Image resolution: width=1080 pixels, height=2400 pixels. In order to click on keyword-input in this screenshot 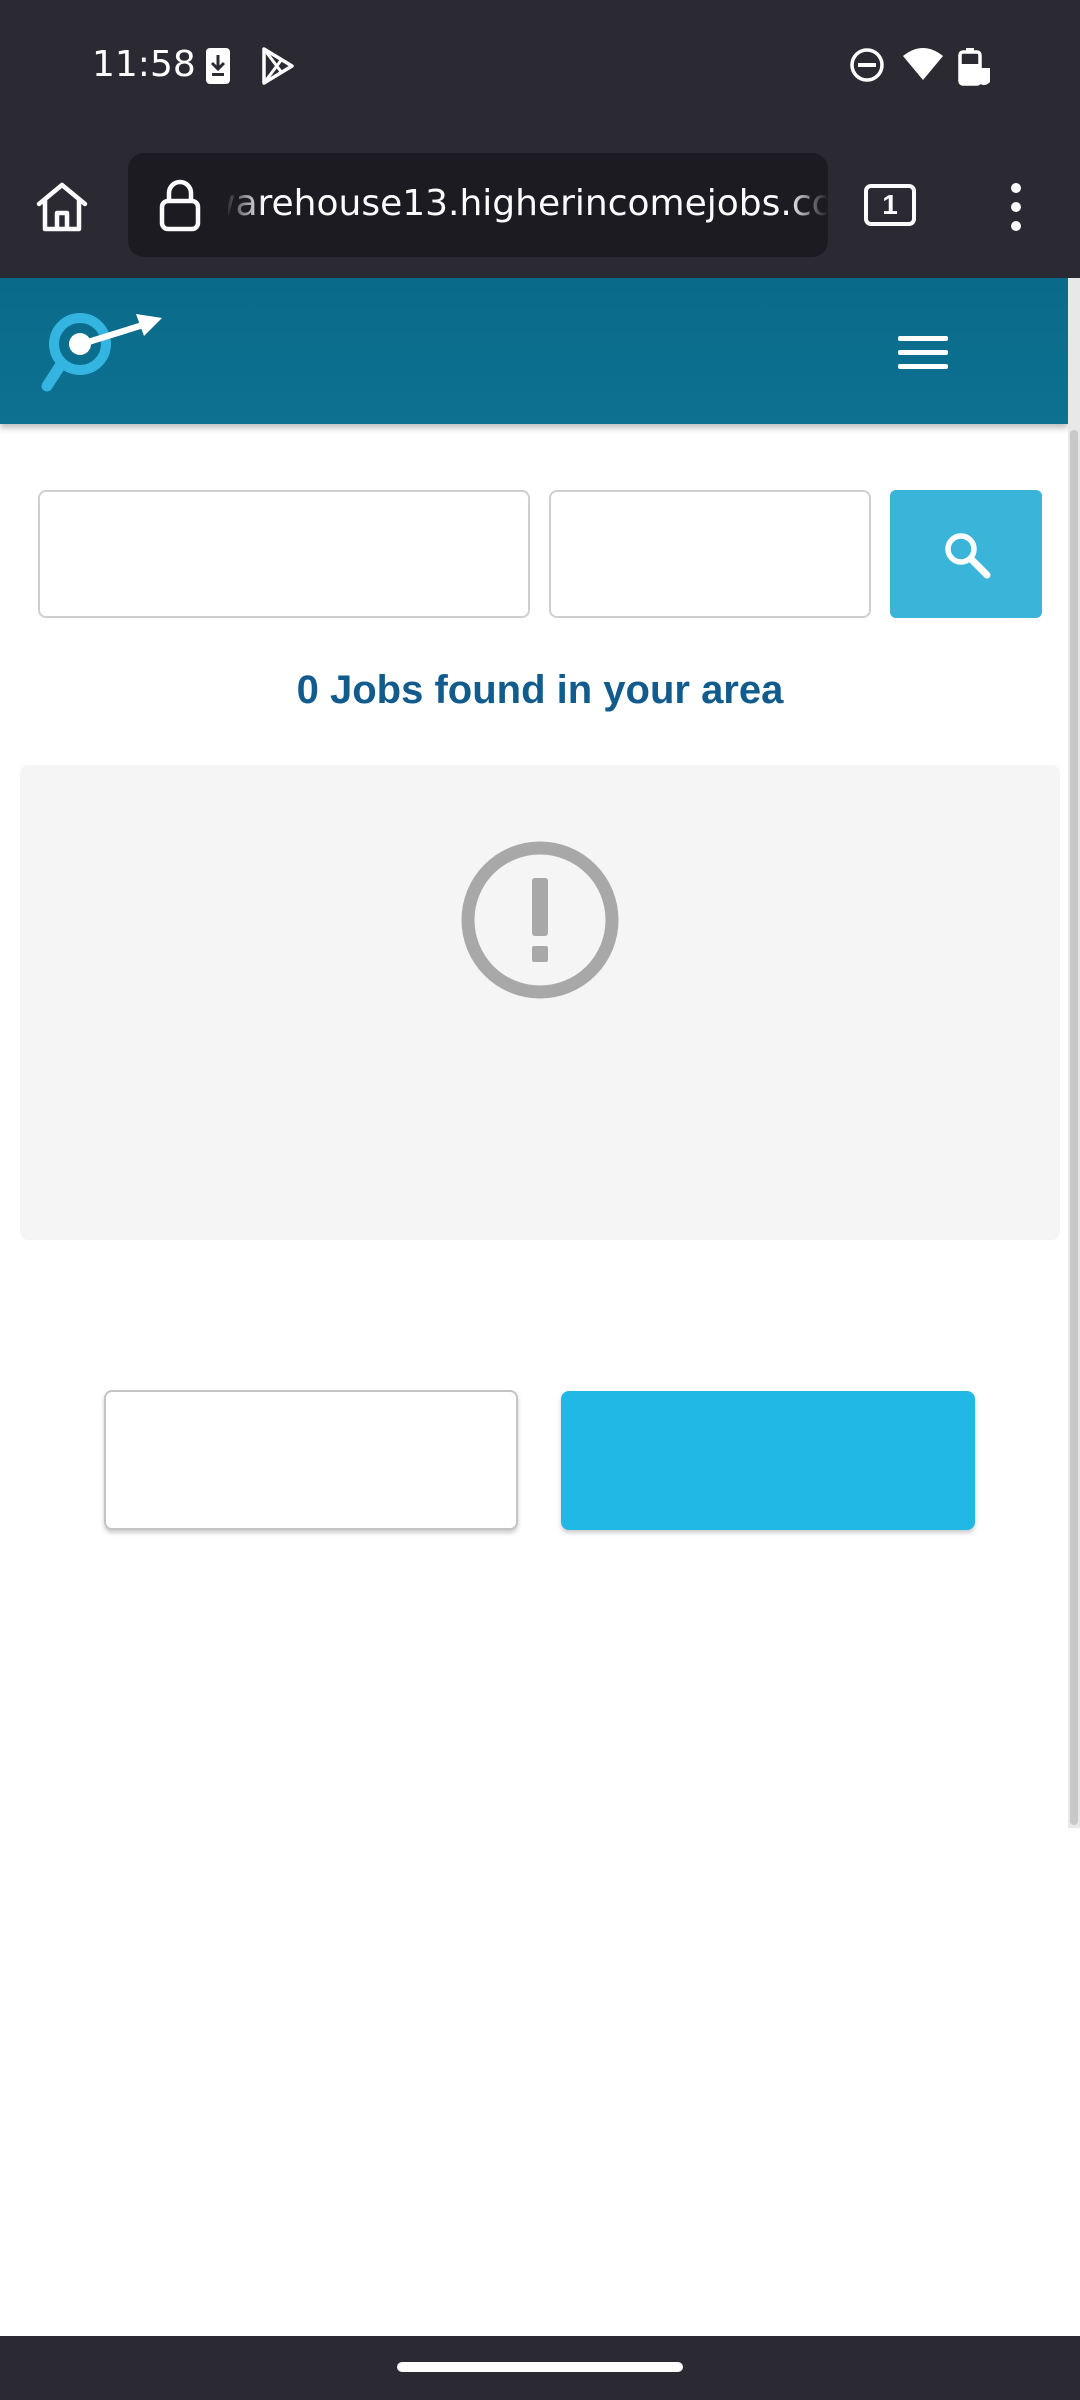, I will do `click(284, 554)`.